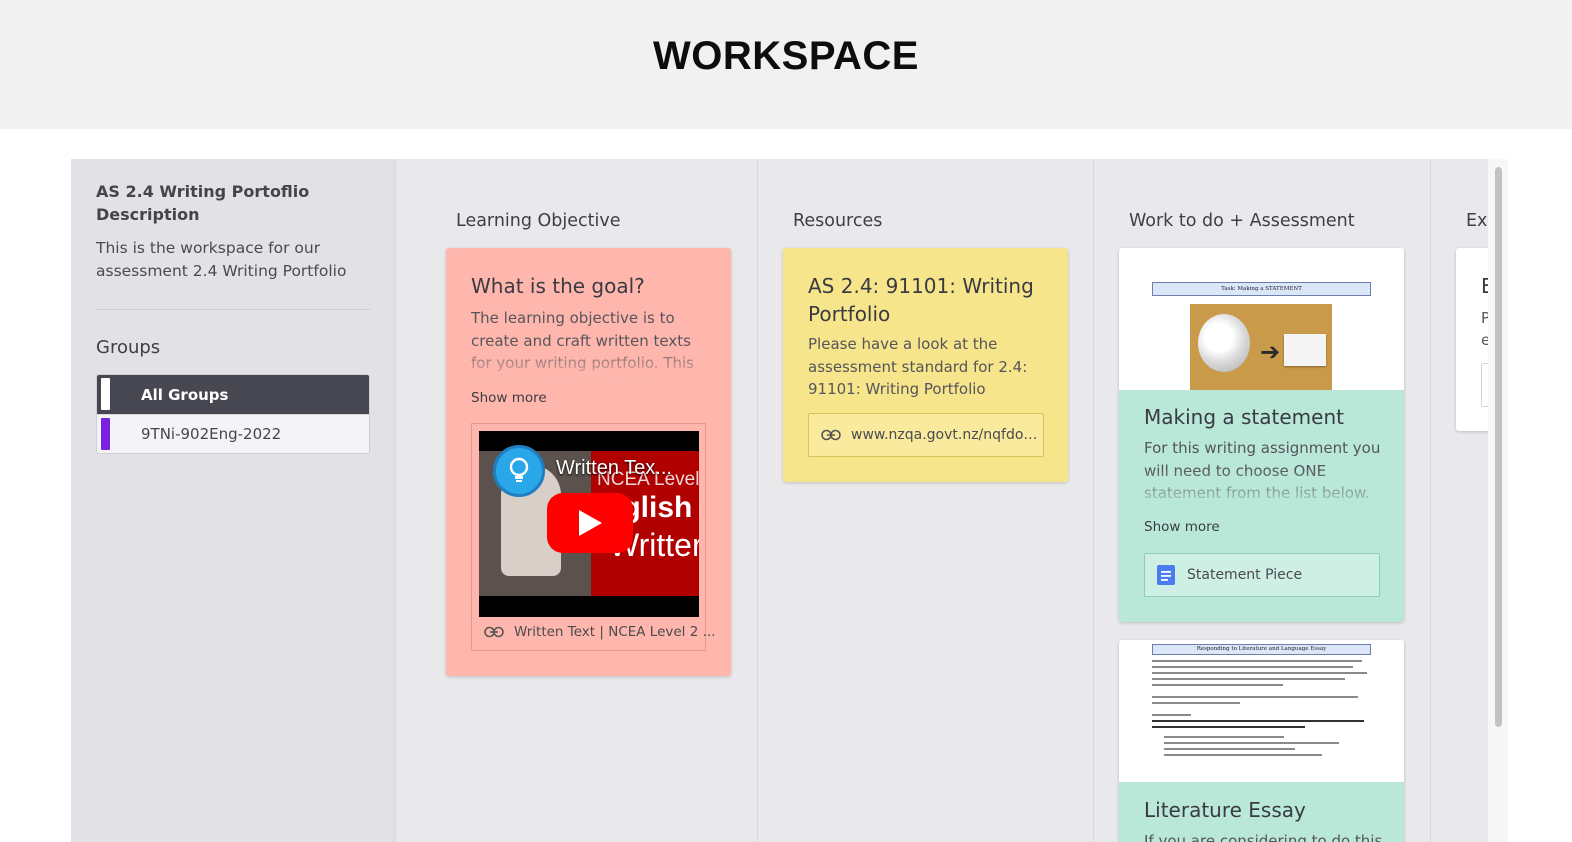 Image resolution: width=1572 pixels, height=842 pixels. What do you see at coordinates (1263, 837) in the screenshot?
I see `card-body: If you are considering to do this` at bounding box center [1263, 837].